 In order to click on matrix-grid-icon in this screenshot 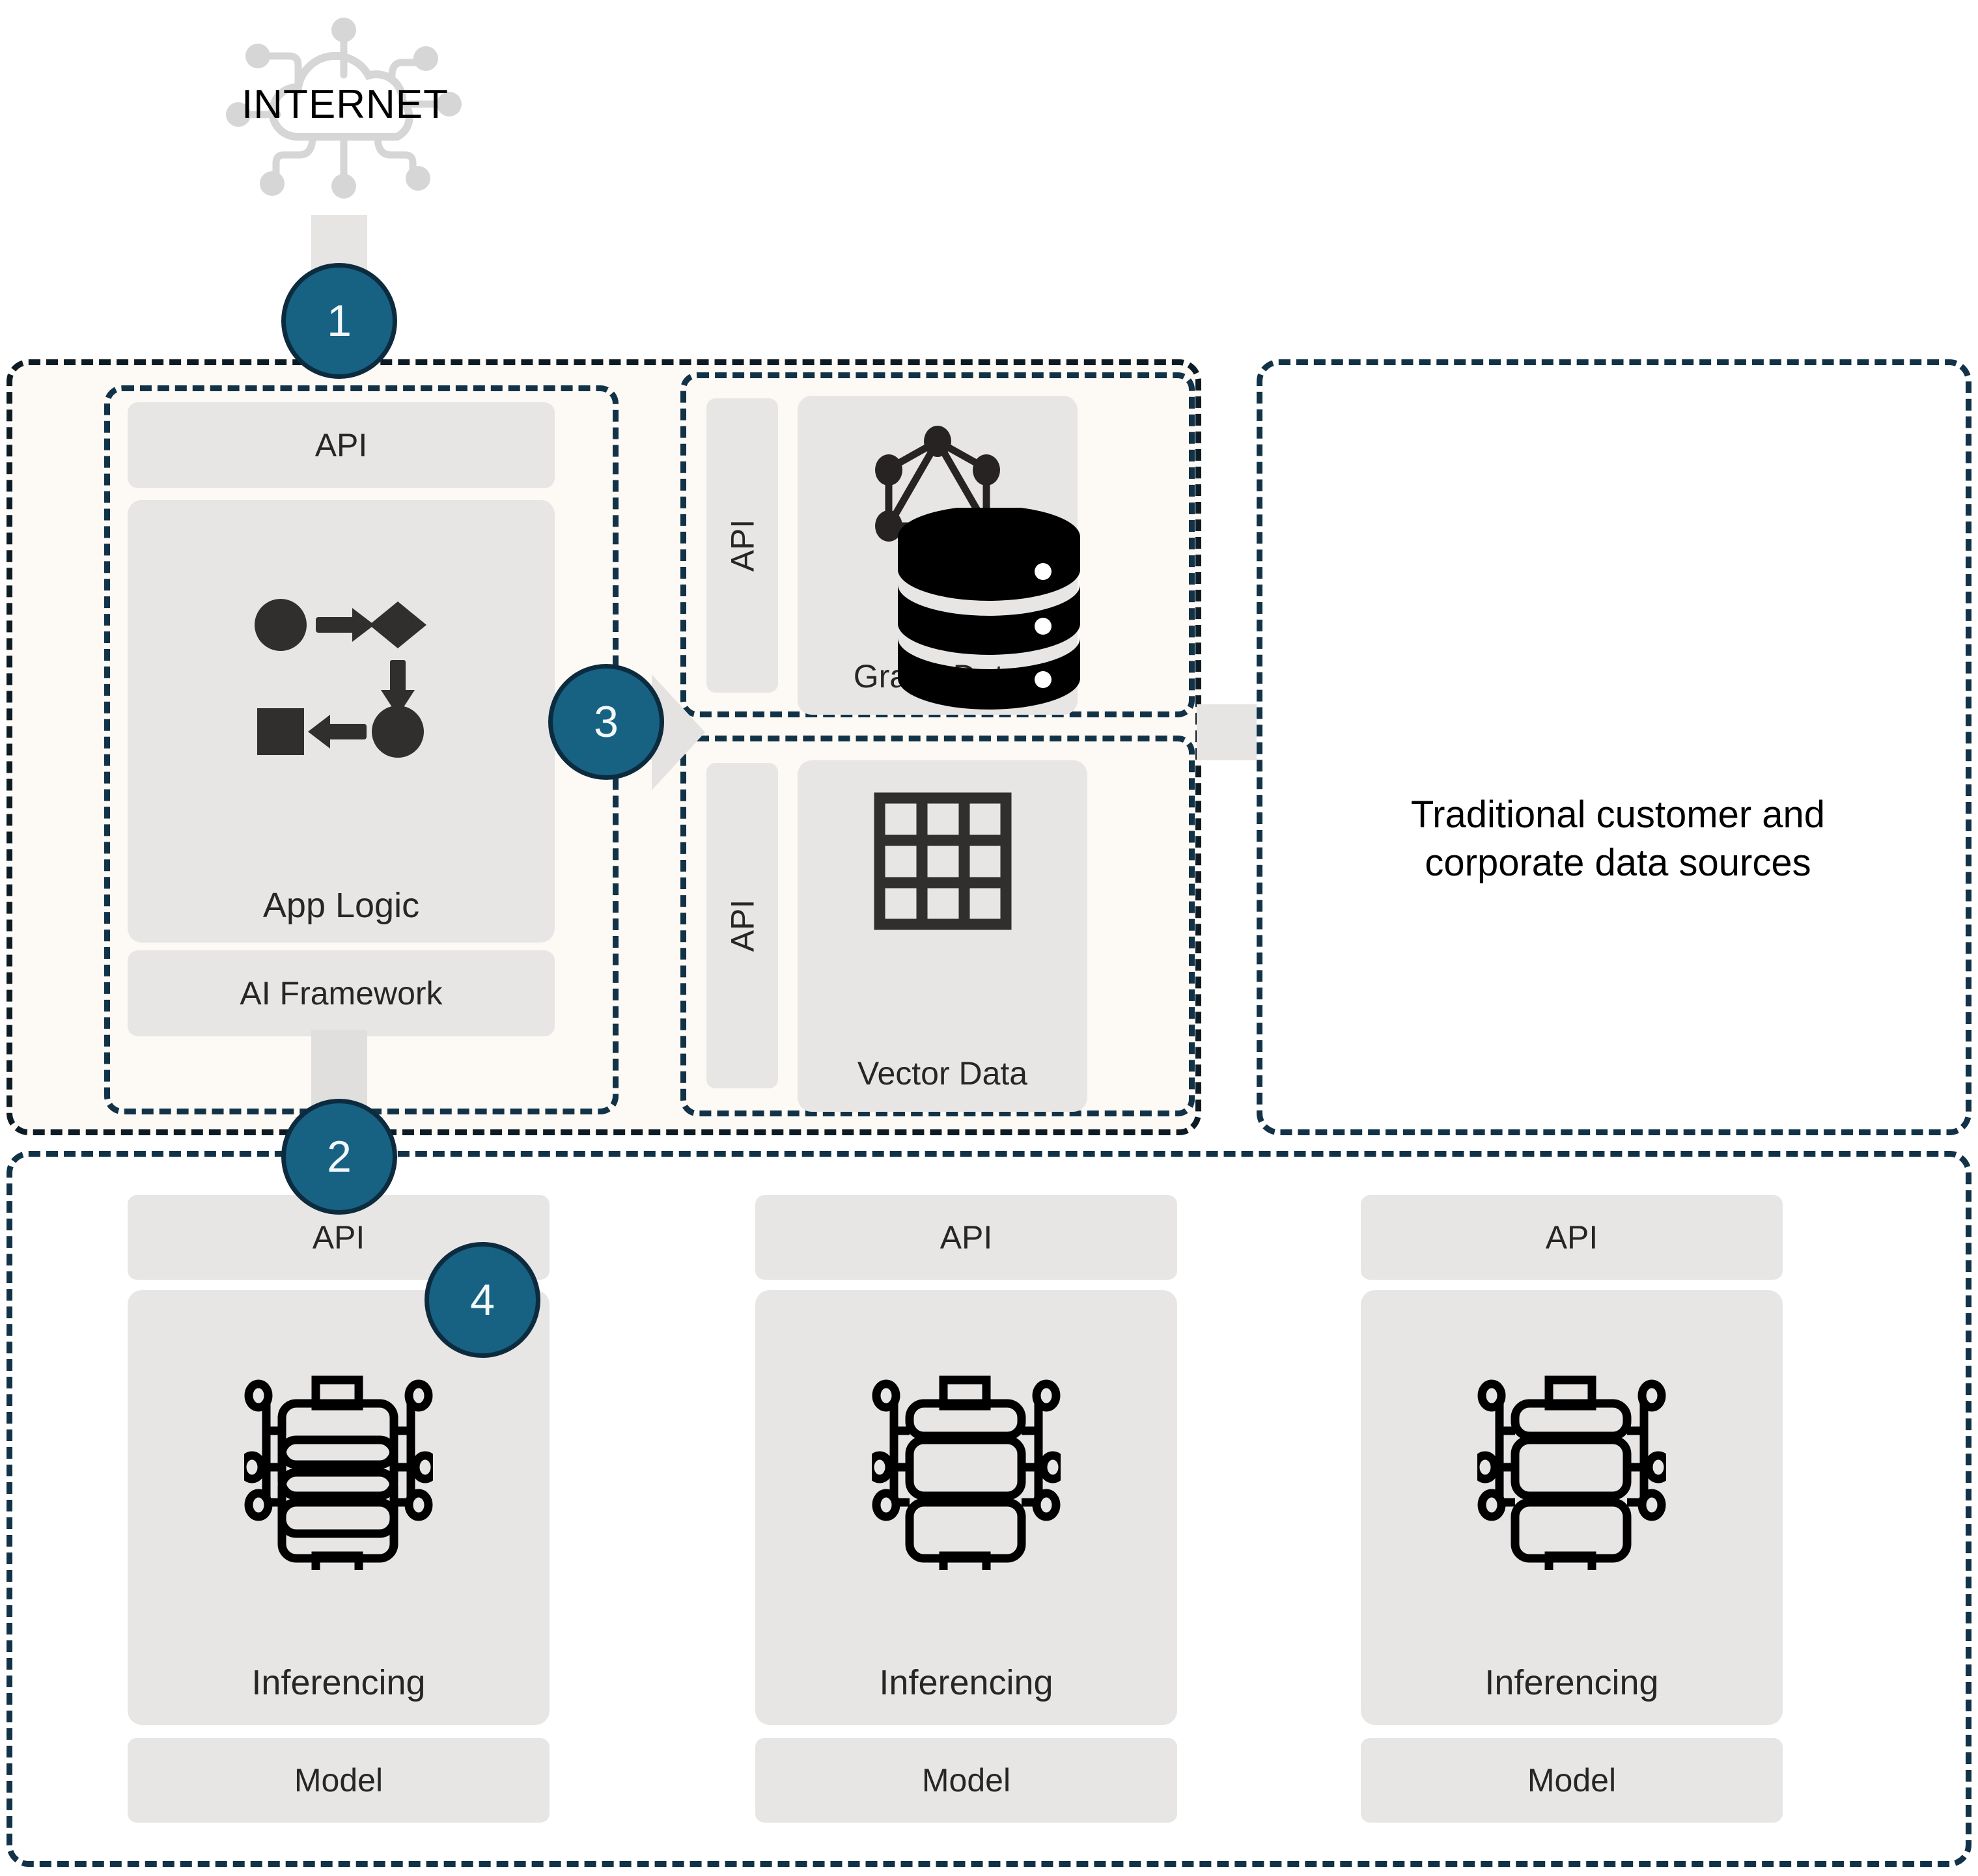, I will do `click(942, 861)`.